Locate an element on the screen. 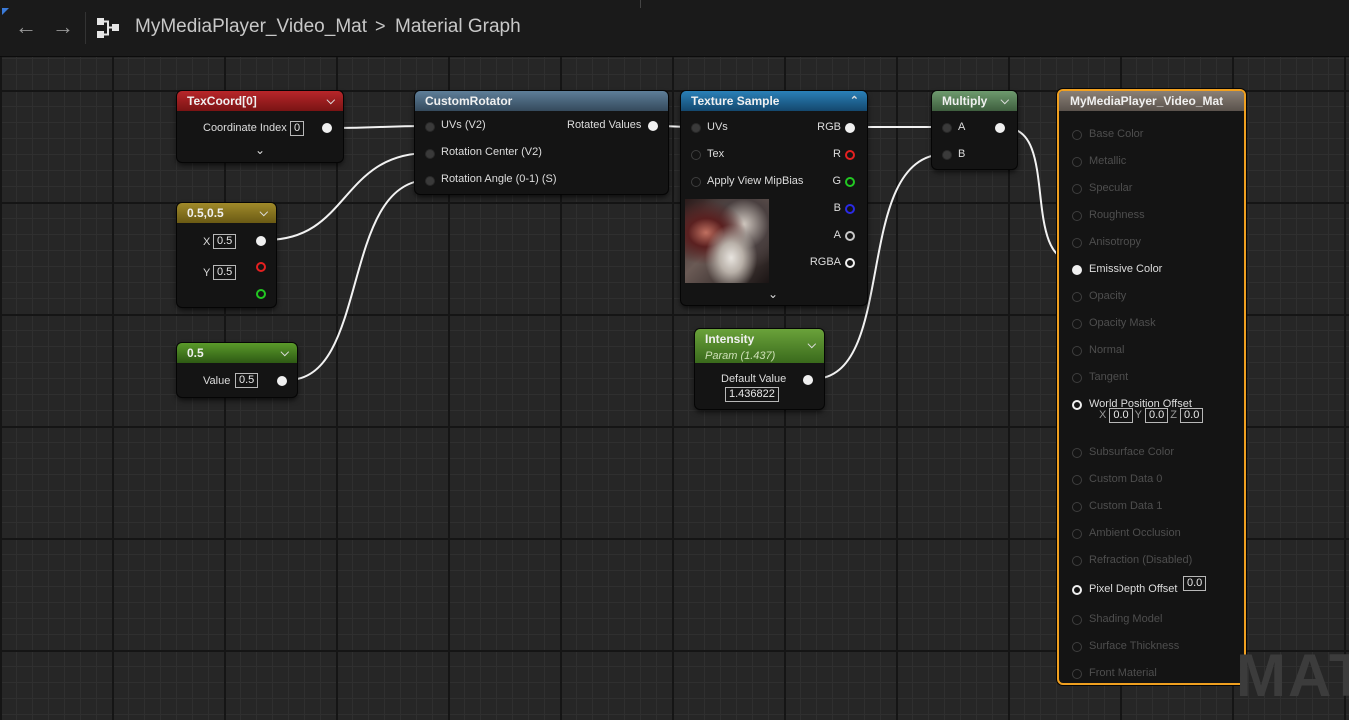  intensity-output-pin is located at coordinates (808, 380).